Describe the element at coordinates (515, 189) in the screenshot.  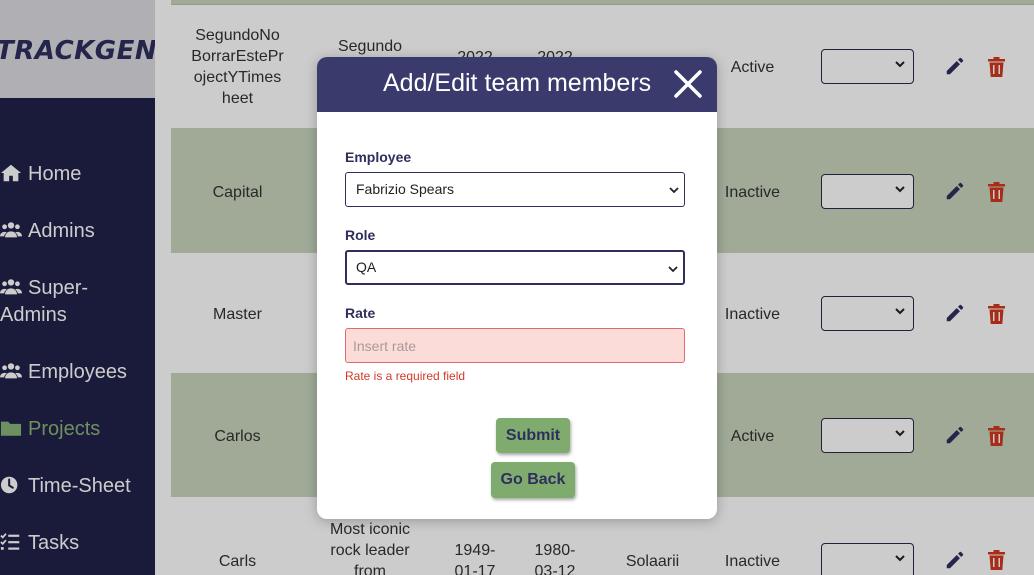
I see `employee-select: Fabrizio Spears` at that location.